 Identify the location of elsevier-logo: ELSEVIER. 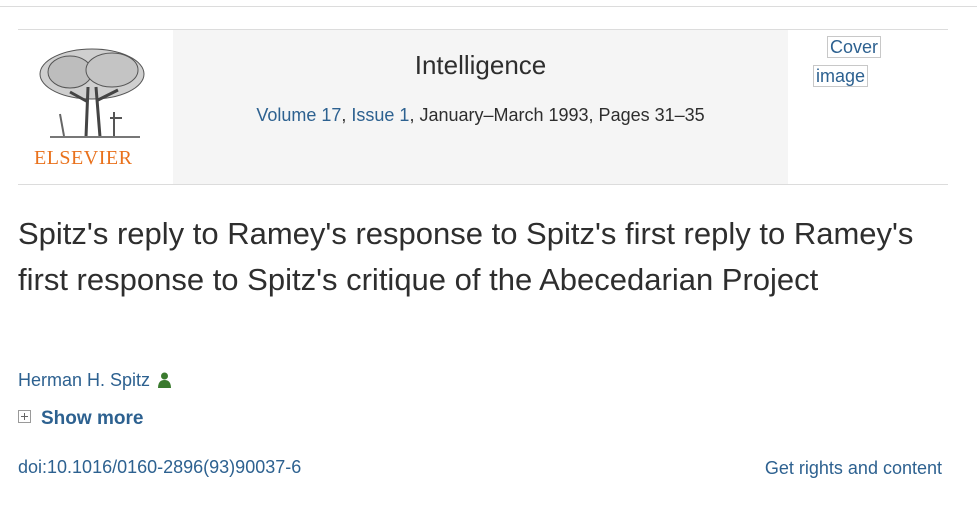
(95, 107).